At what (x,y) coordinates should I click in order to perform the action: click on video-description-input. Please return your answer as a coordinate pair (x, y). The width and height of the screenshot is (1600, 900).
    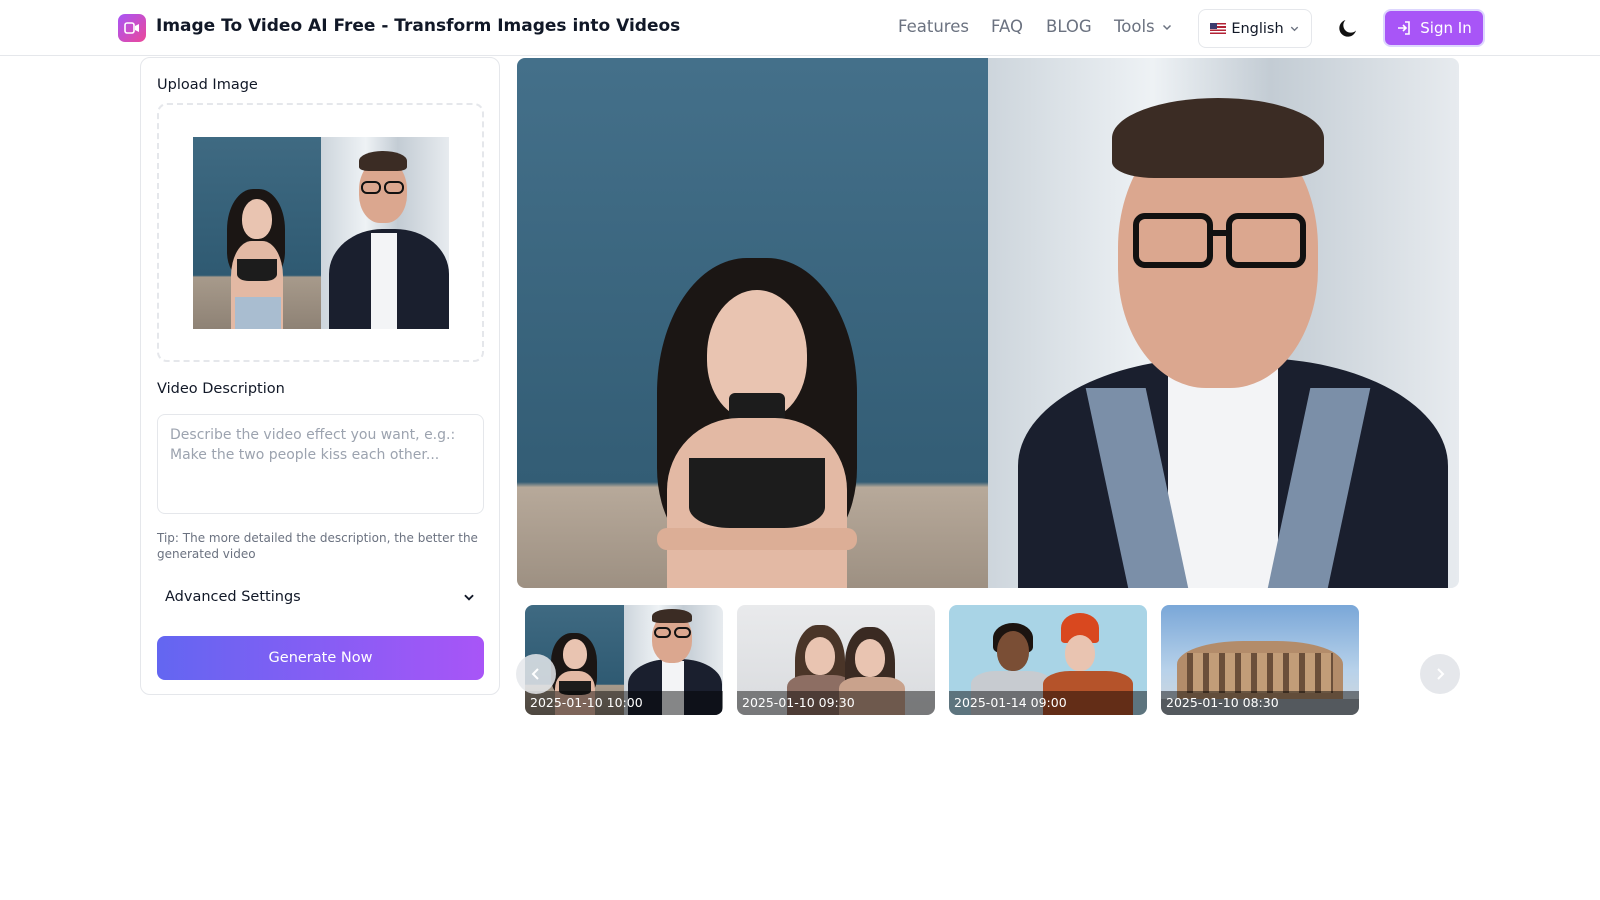
    Looking at the image, I should click on (320, 464).